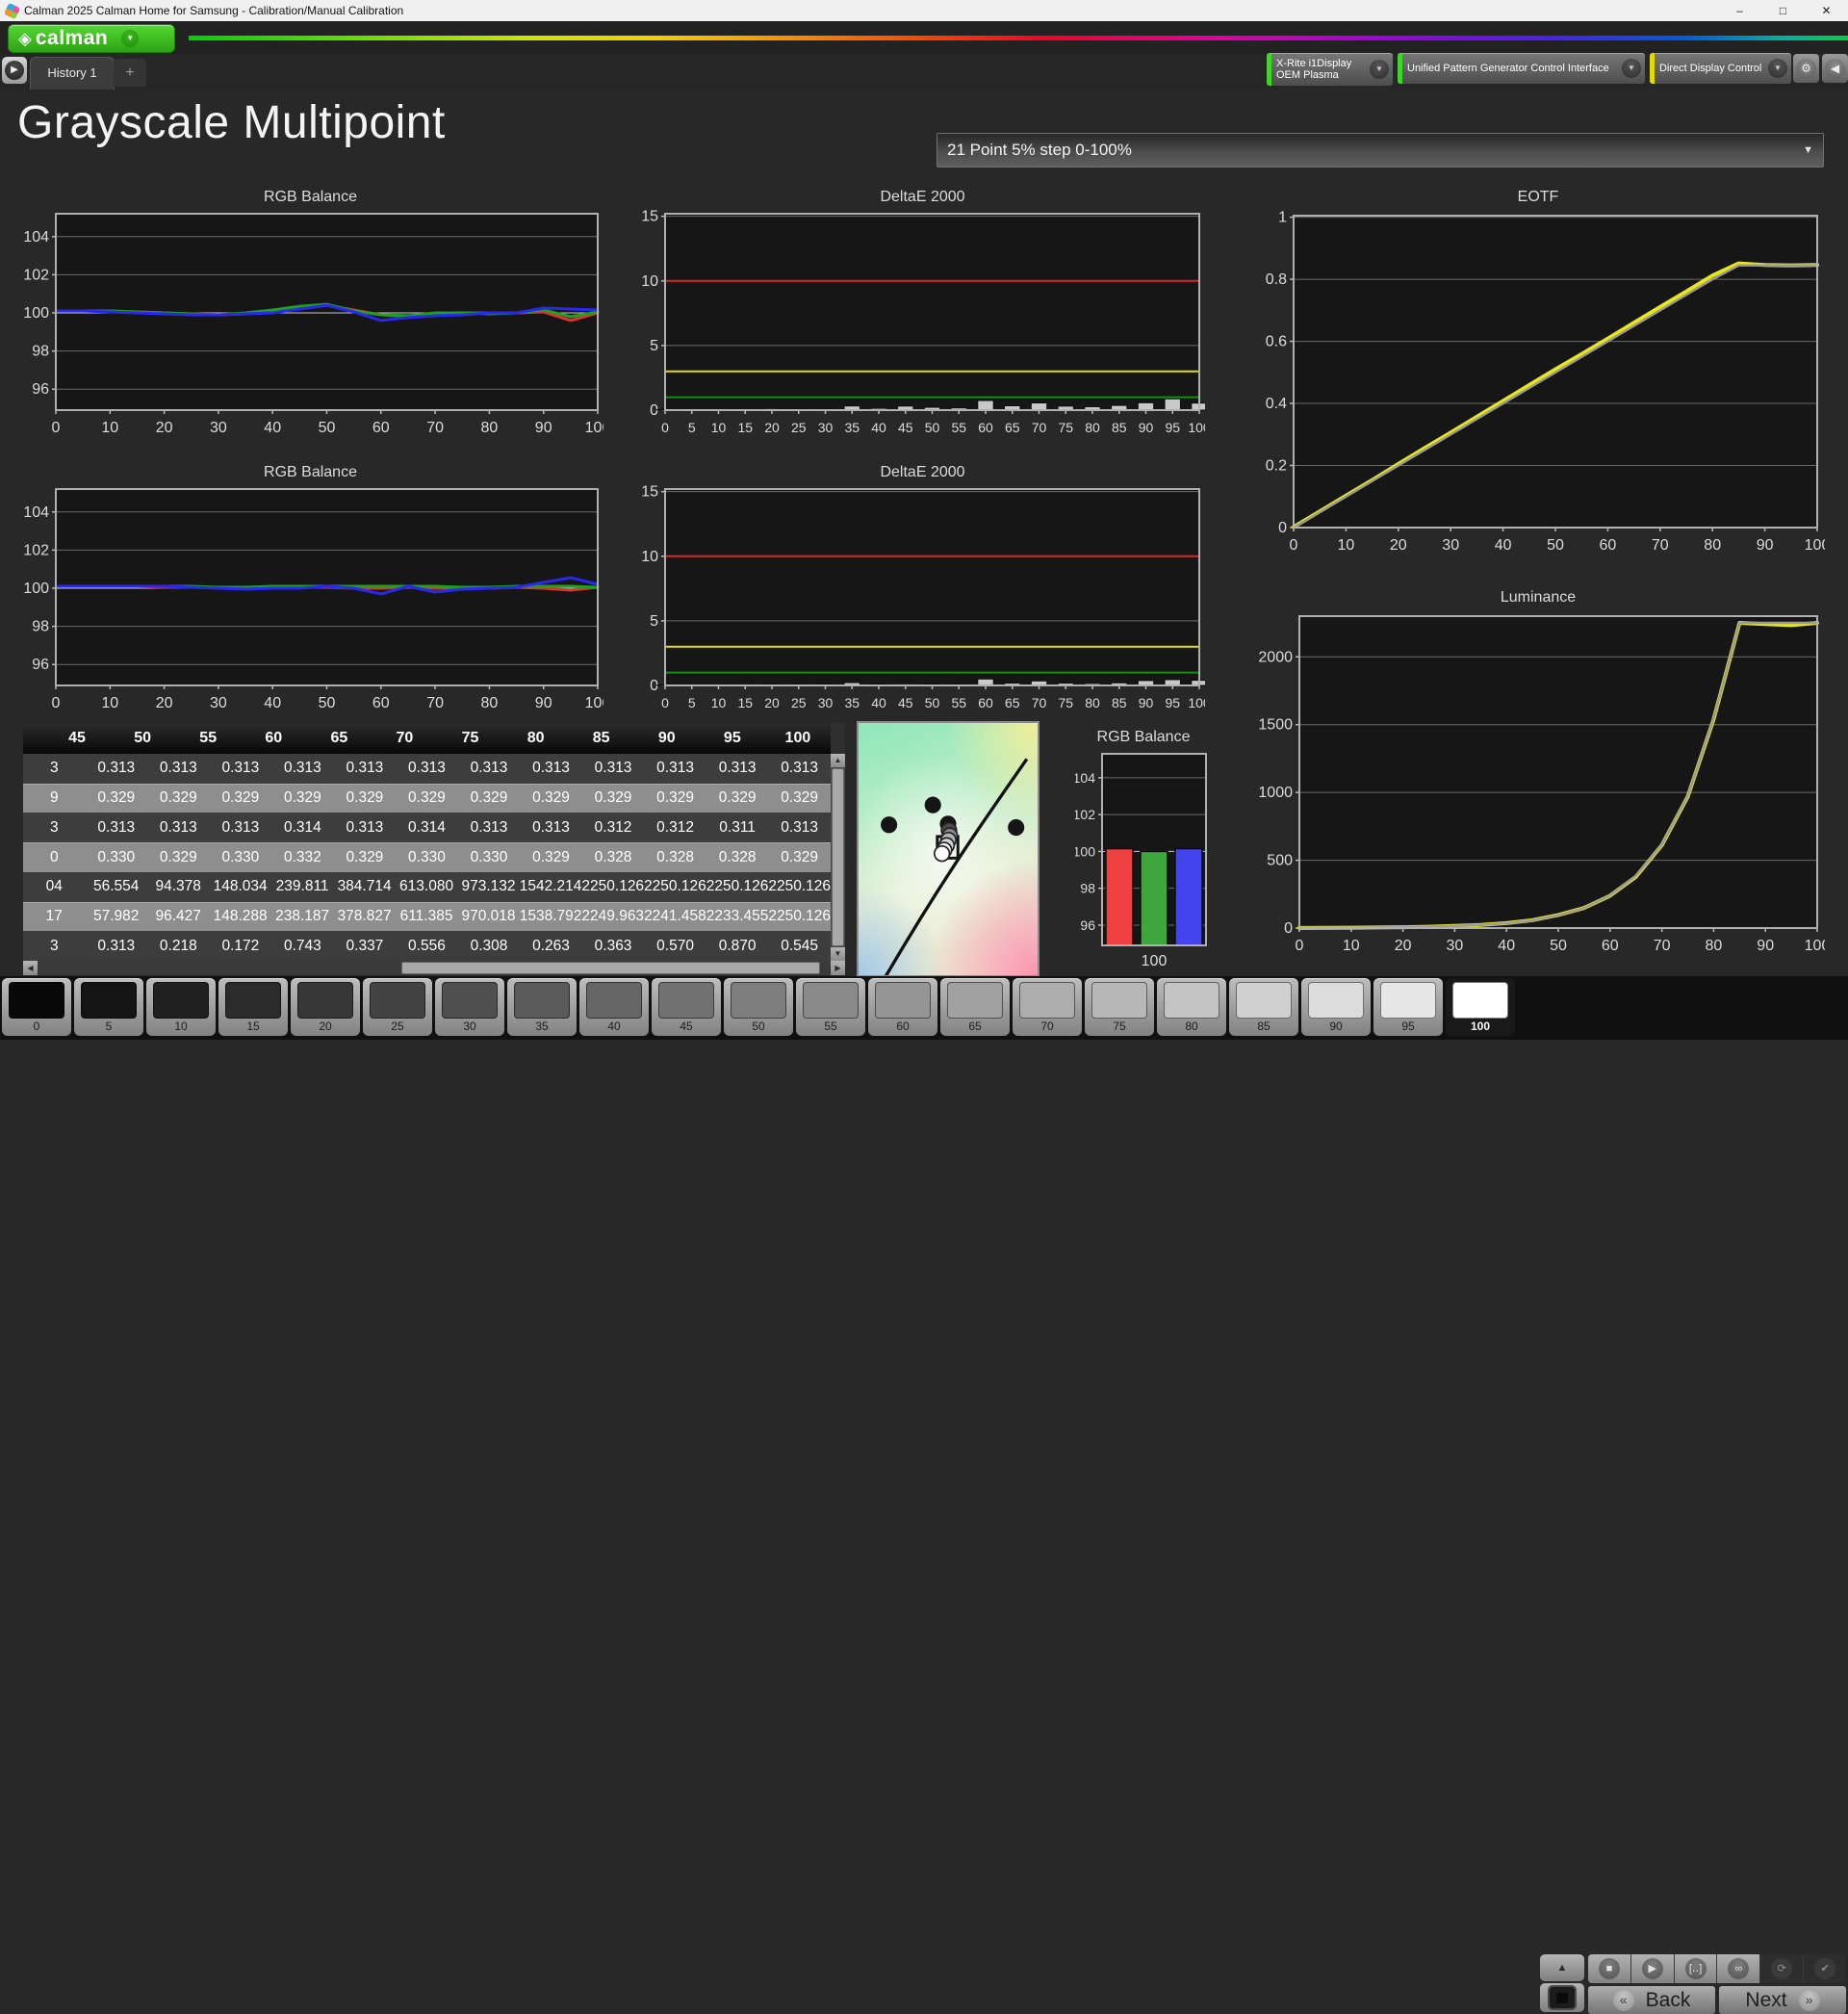 The width and height of the screenshot is (1848, 2014). I want to click on patch-label: 65, so click(975, 1026).